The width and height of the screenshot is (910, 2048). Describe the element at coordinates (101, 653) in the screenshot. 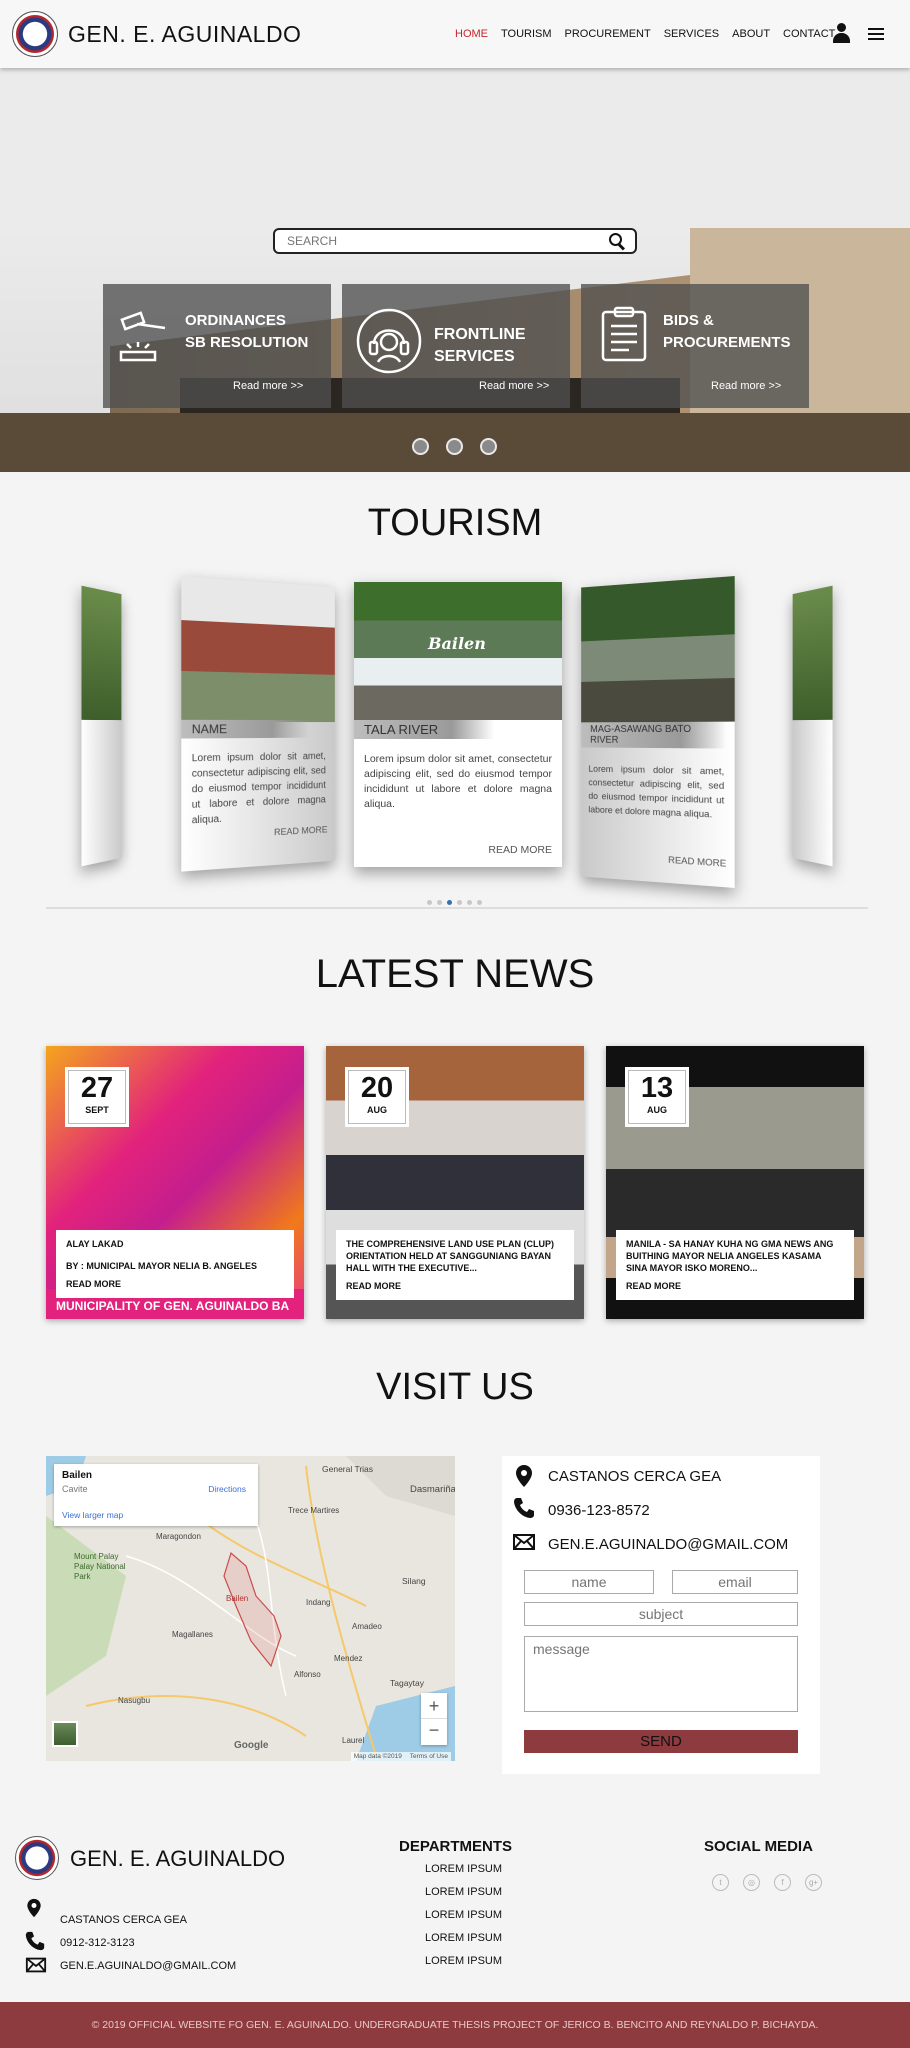

I see `card-image` at that location.